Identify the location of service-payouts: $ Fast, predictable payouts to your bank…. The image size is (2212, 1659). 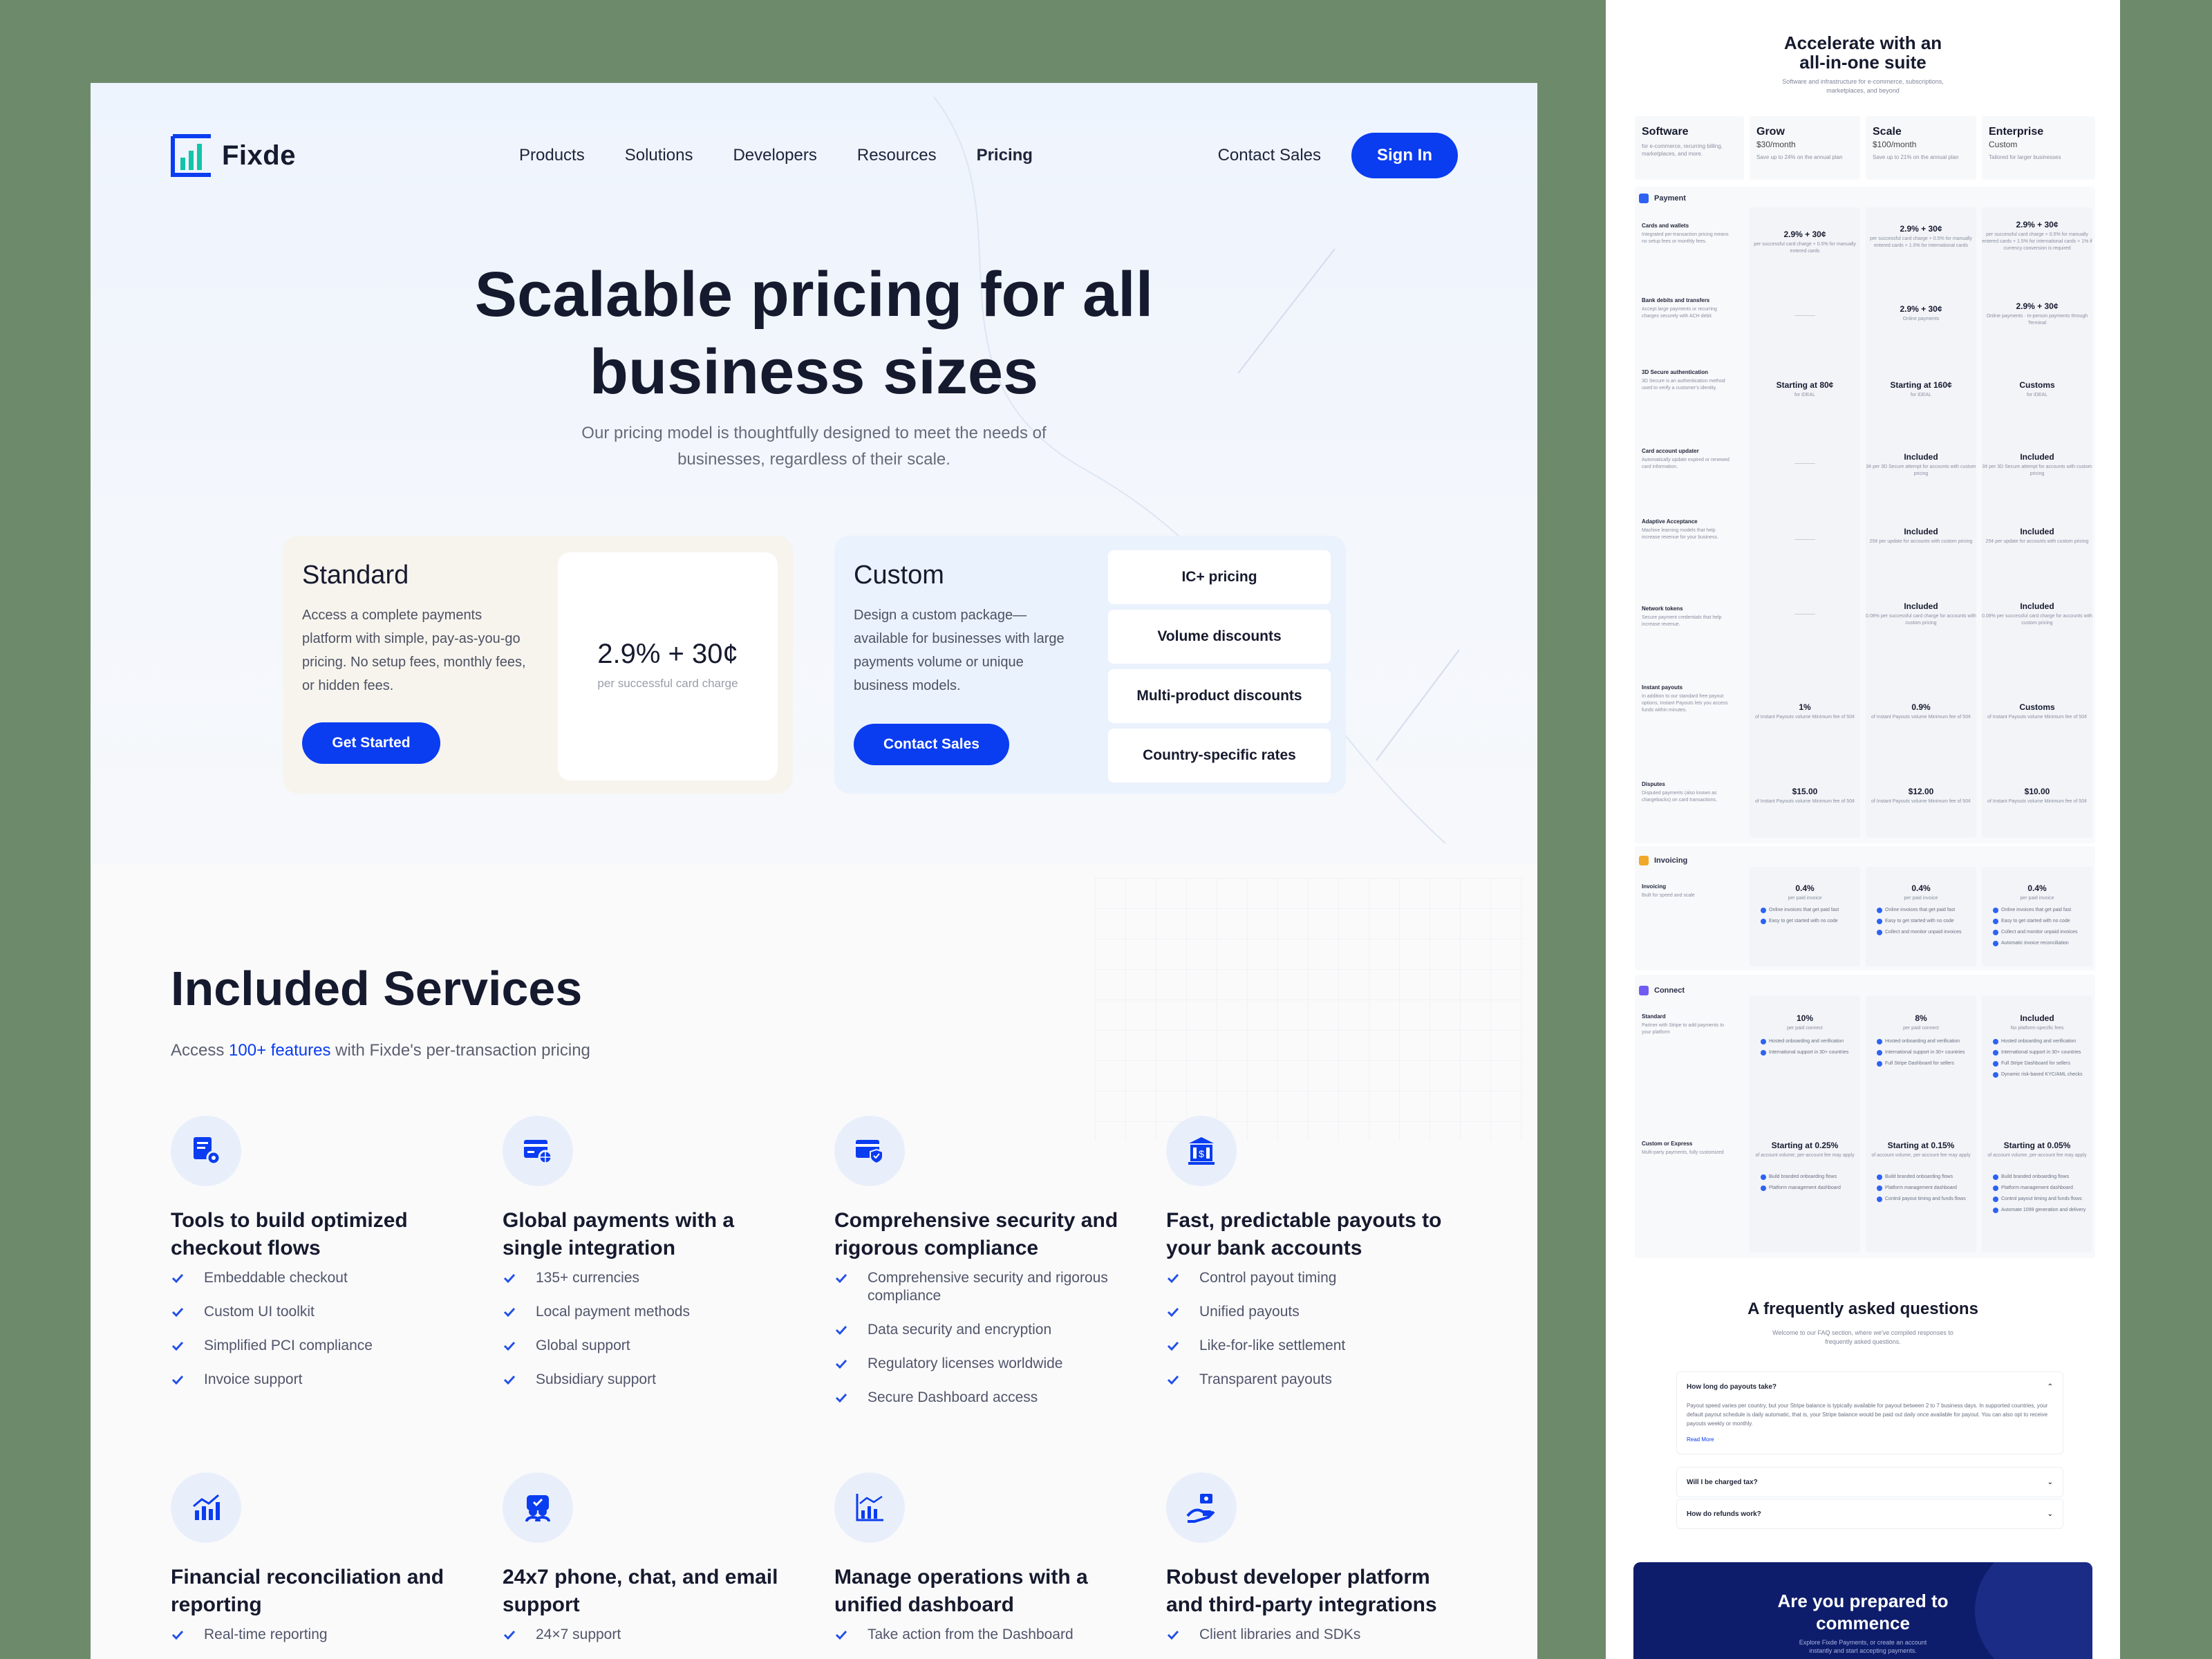
(1311, 1260).